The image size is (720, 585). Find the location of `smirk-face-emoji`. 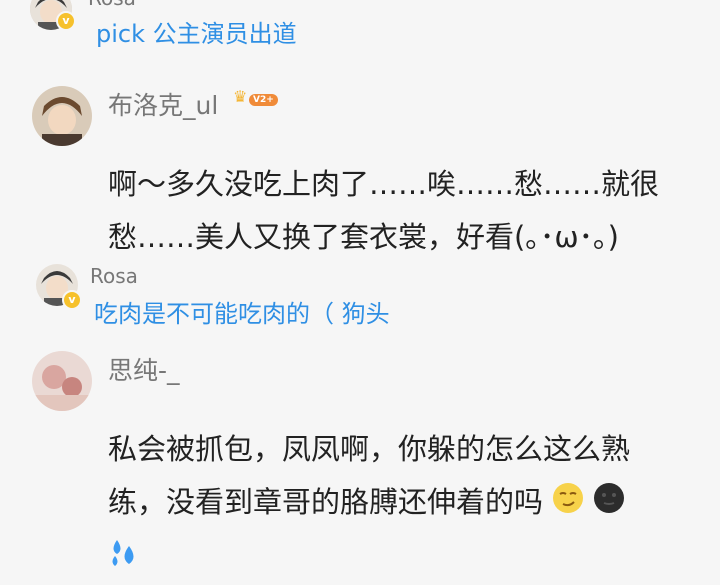

smirk-face-emoji is located at coordinates (568, 504).